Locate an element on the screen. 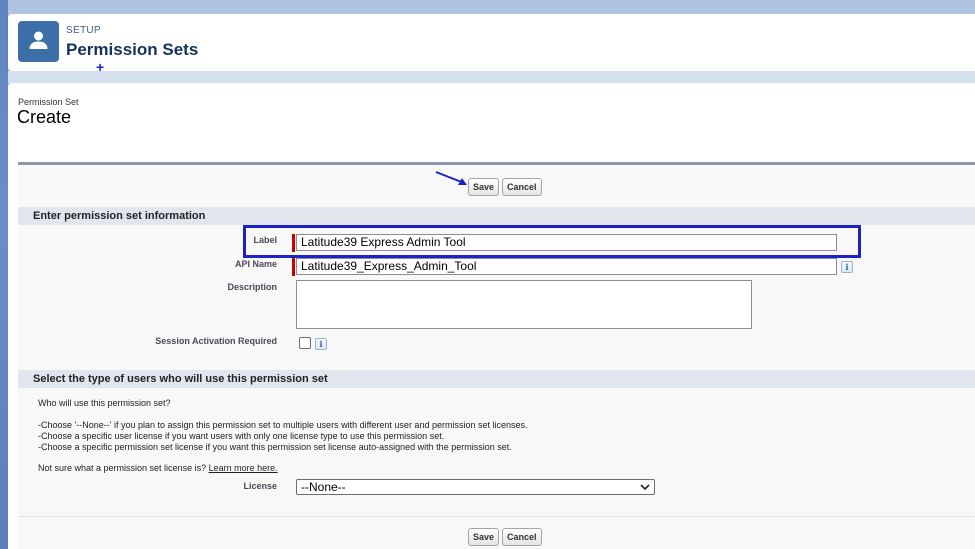  save-button-bottom: Save is located at coordinates (484, 537).